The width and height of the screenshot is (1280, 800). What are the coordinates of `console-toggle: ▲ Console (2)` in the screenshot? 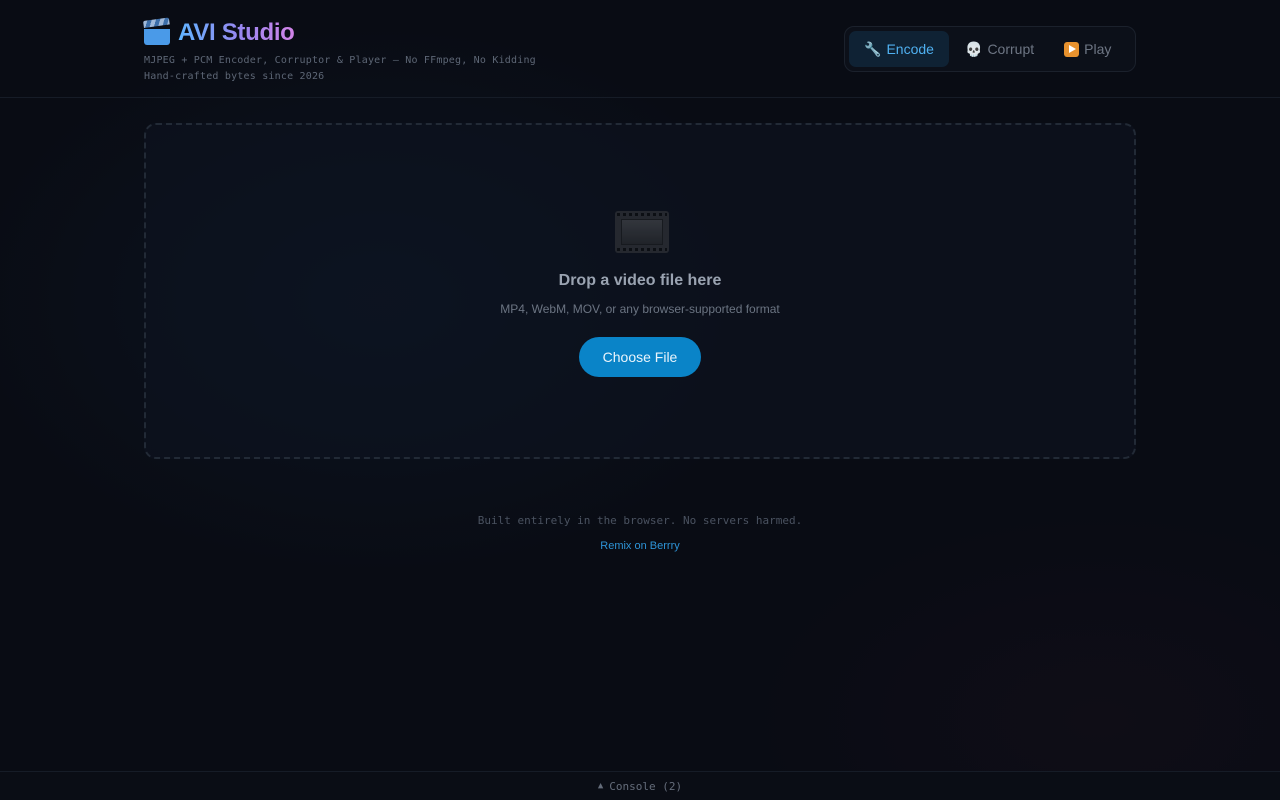 It's located at (640, 785).